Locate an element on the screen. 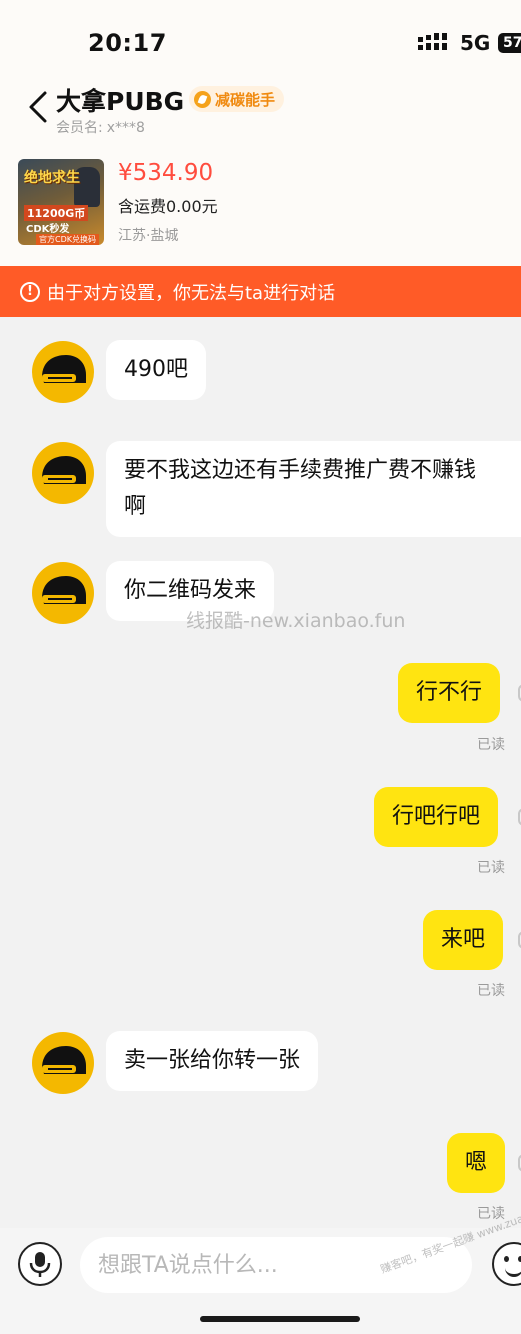  message-bubble: 要不我这边还有手续费推广费不赚钱 啊 is located at coordinates (313, 489).